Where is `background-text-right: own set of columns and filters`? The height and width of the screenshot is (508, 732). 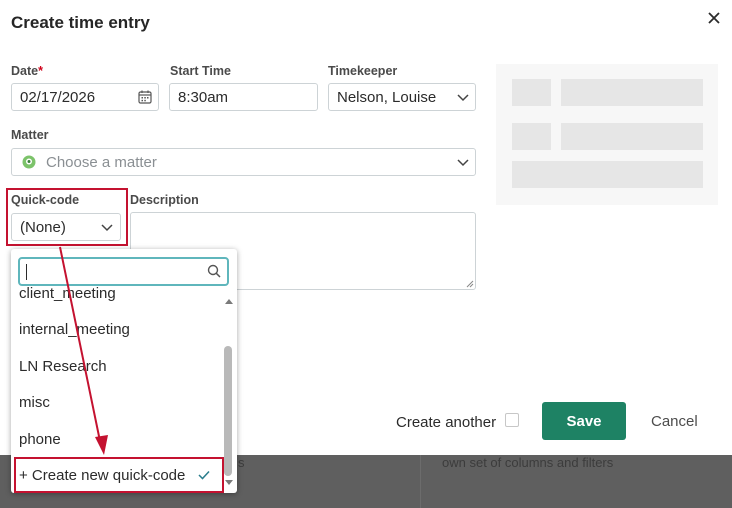
background-text-right: own set of columns and filters is located at coordinates (528, 462).